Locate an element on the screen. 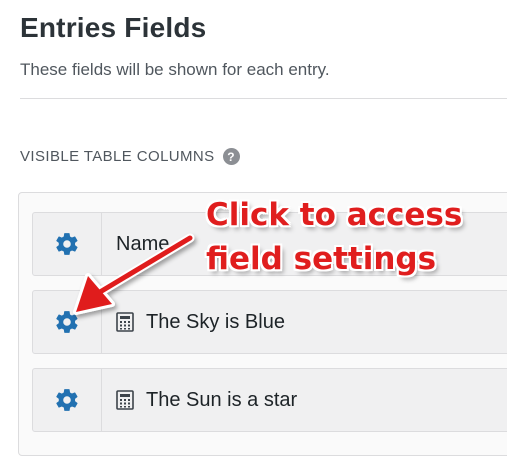 This screenshot has width=507, height=456. annotation-callout: Click to access field settings is located at coordinates (334, 237).